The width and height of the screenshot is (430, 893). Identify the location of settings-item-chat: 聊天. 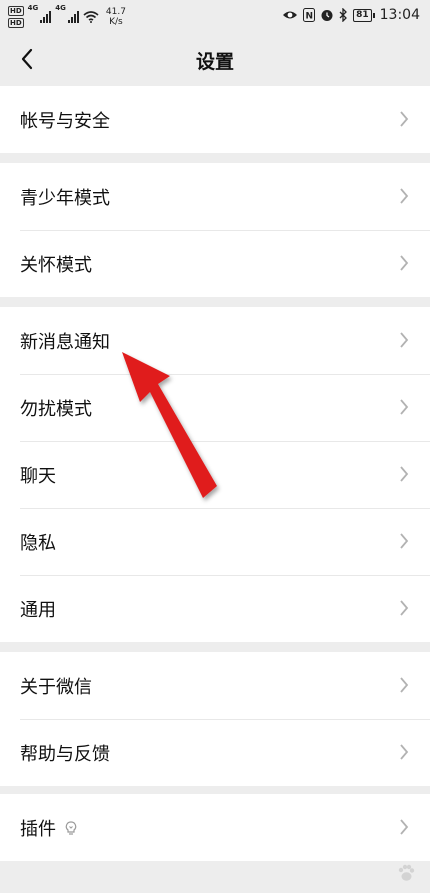
(215, 474).